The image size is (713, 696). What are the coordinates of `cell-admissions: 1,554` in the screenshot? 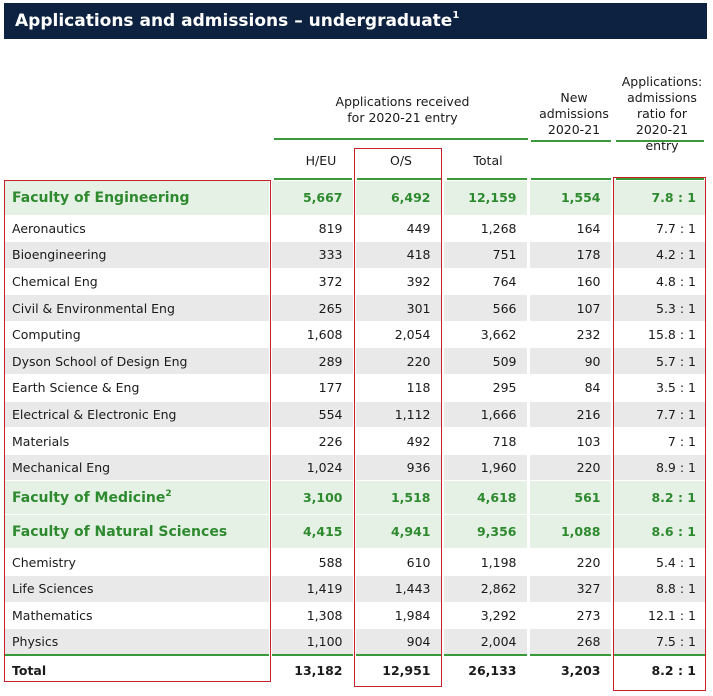 It's located at (569, 198).